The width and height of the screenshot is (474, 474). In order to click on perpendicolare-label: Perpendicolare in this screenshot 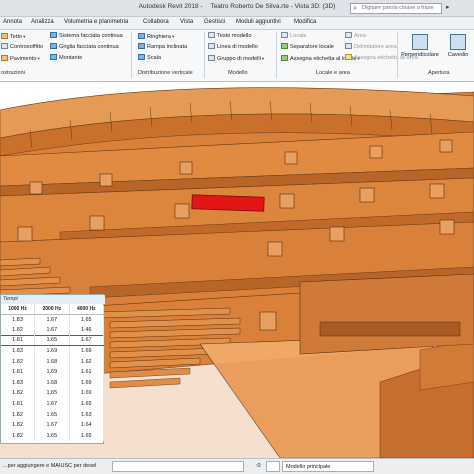, I will do `click(420, 55)`.